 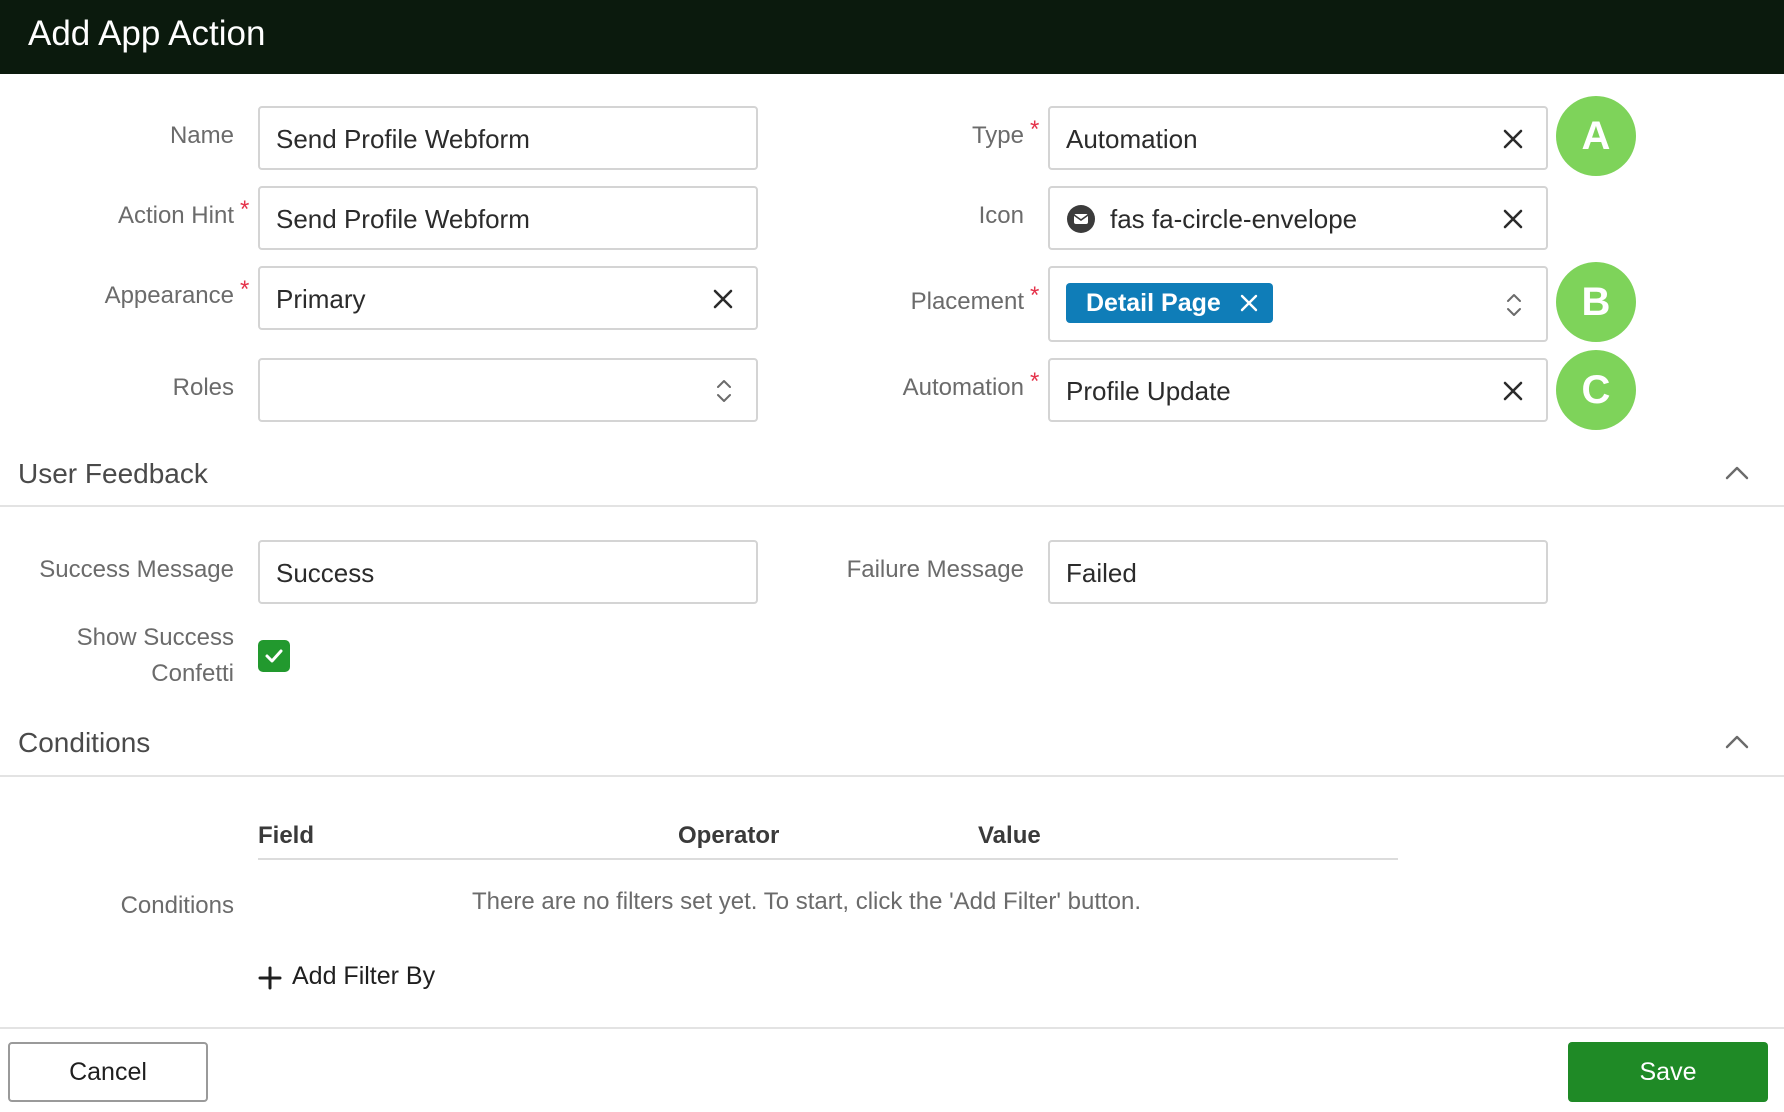 What do you see at coordinates (1298, 390) in the screenshot?
I see `automation-select: Profile Update` at bounding box center [1298, 390].